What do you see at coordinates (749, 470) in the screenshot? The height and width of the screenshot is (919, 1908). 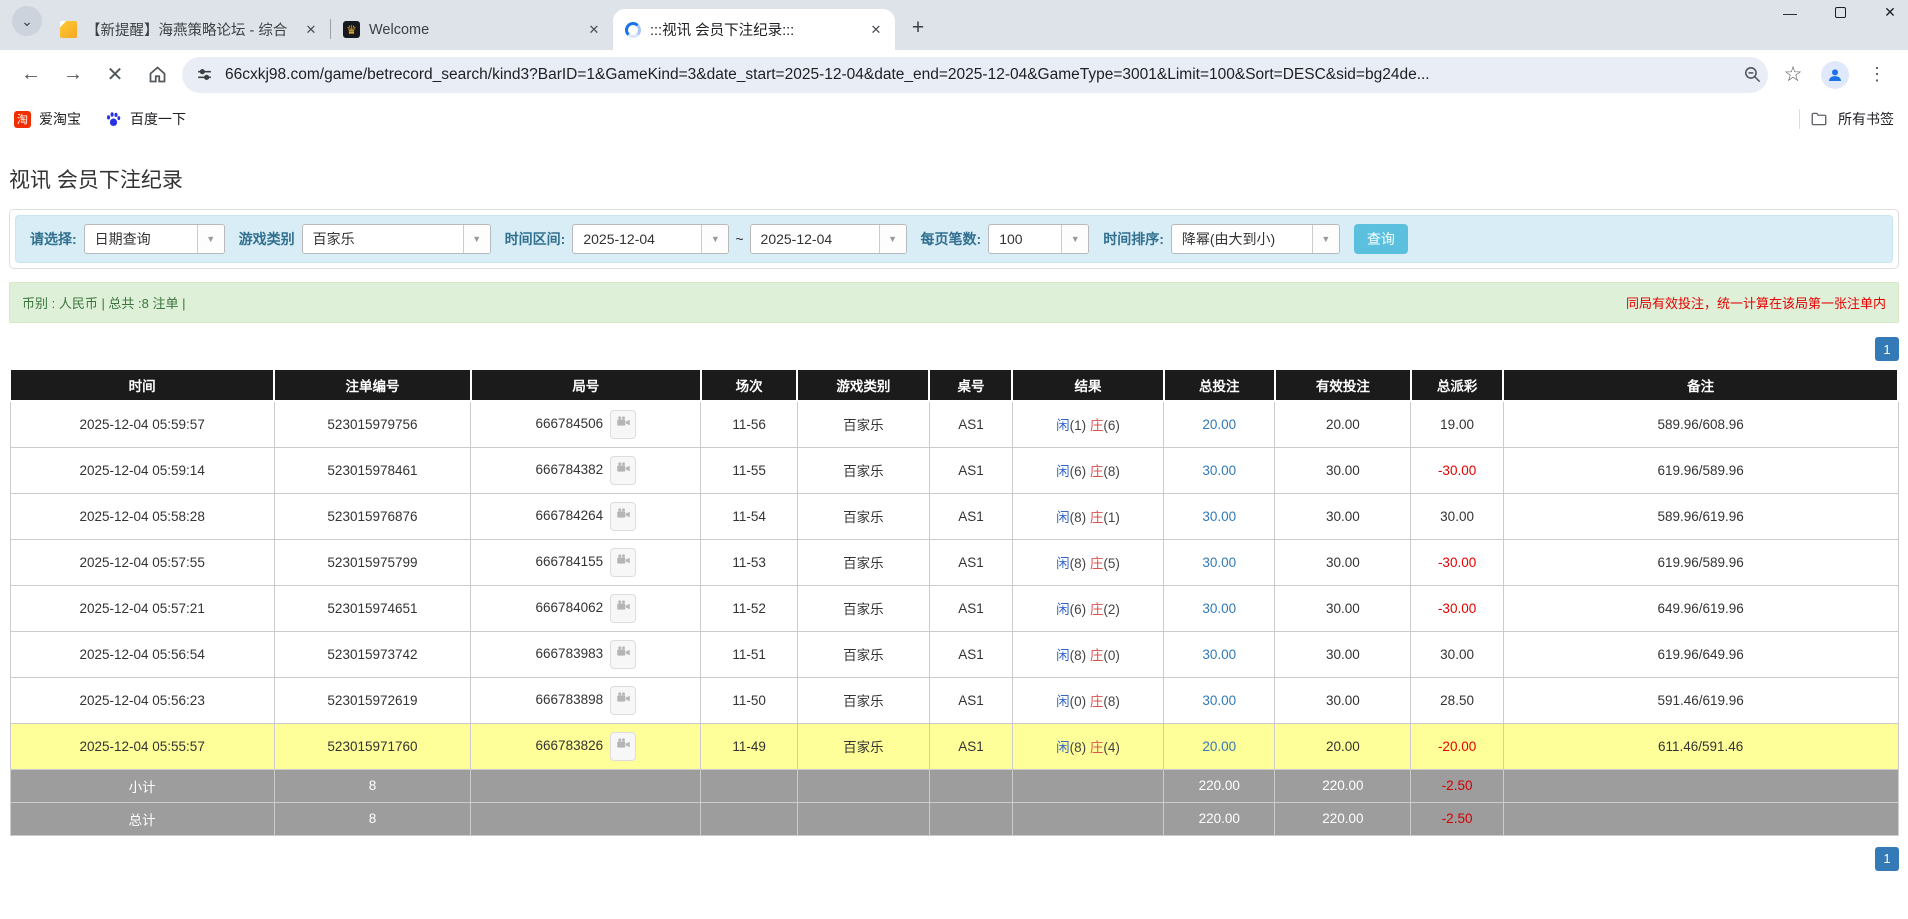 I see `cell-session: 11-55` at bounding box center [749, 470].